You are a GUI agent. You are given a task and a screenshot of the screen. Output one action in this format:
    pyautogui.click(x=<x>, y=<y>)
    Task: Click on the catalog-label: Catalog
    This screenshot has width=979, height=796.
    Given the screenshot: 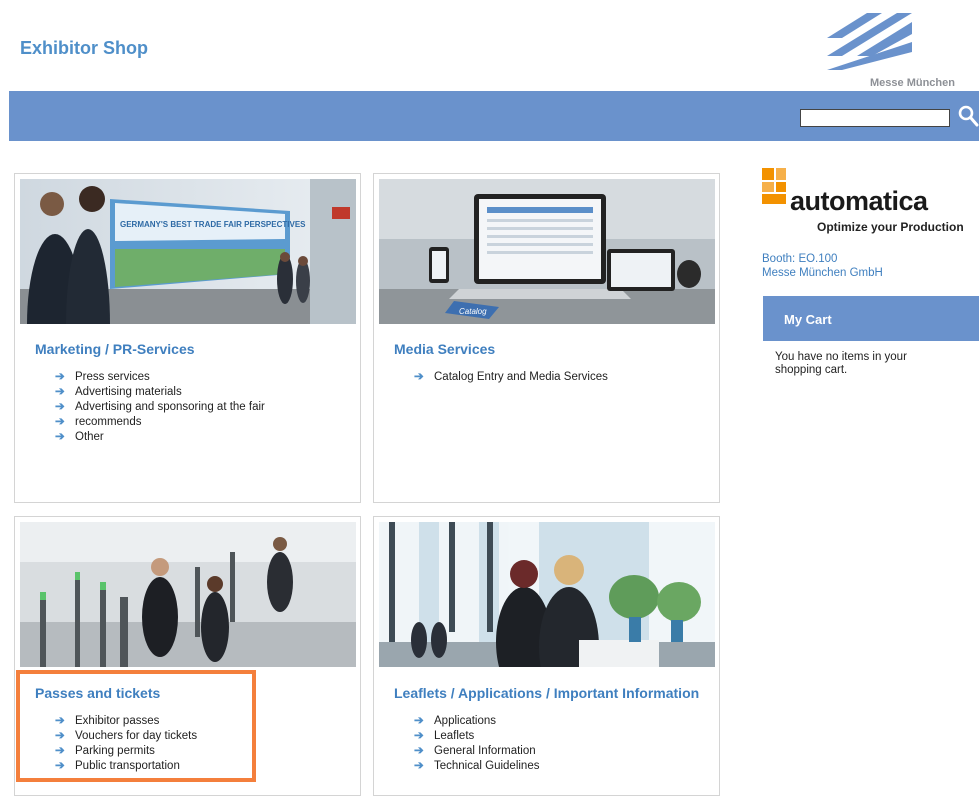 What is the action you would take?
    pyautogui.click(x=473, y=311)
    